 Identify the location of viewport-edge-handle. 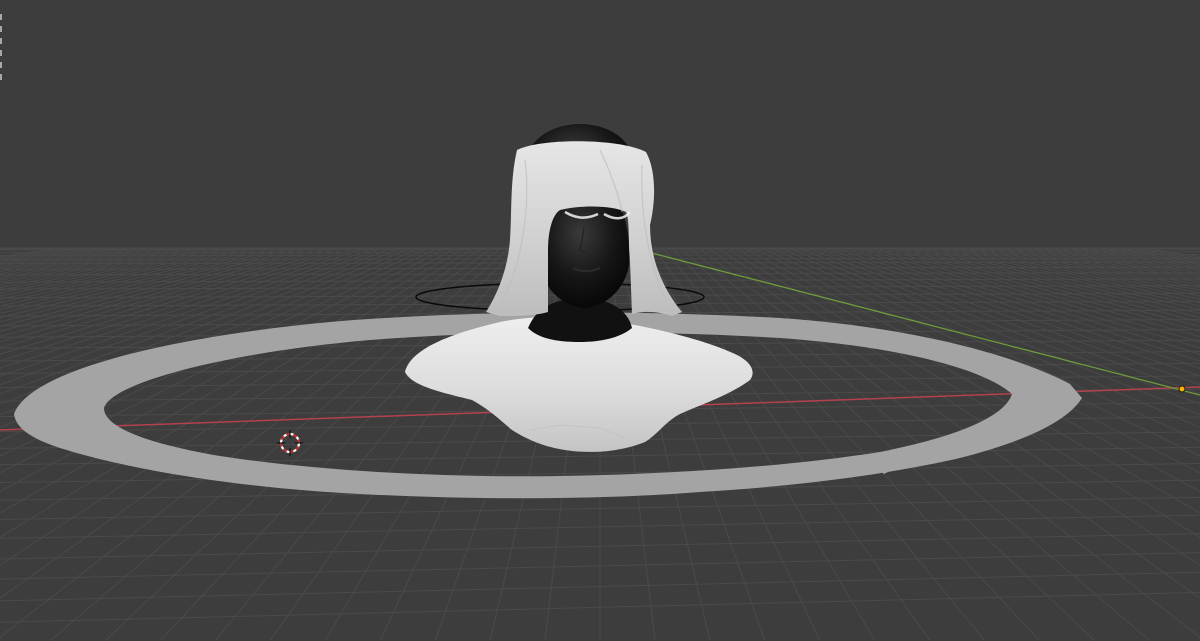
(2, 48).